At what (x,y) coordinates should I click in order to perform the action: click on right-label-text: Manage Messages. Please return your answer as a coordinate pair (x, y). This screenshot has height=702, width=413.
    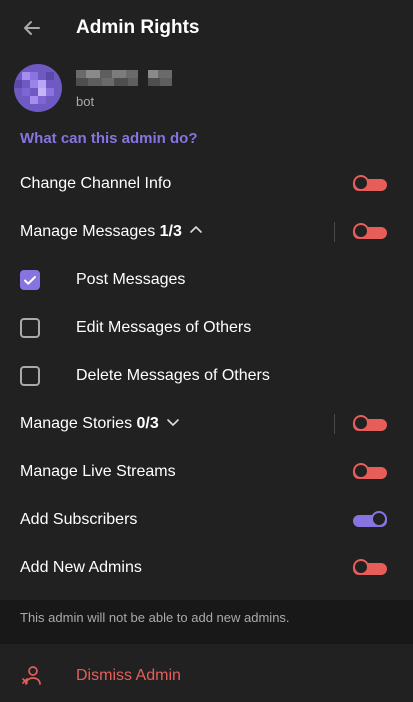
    Looking at the image, I should click on (88, 231).